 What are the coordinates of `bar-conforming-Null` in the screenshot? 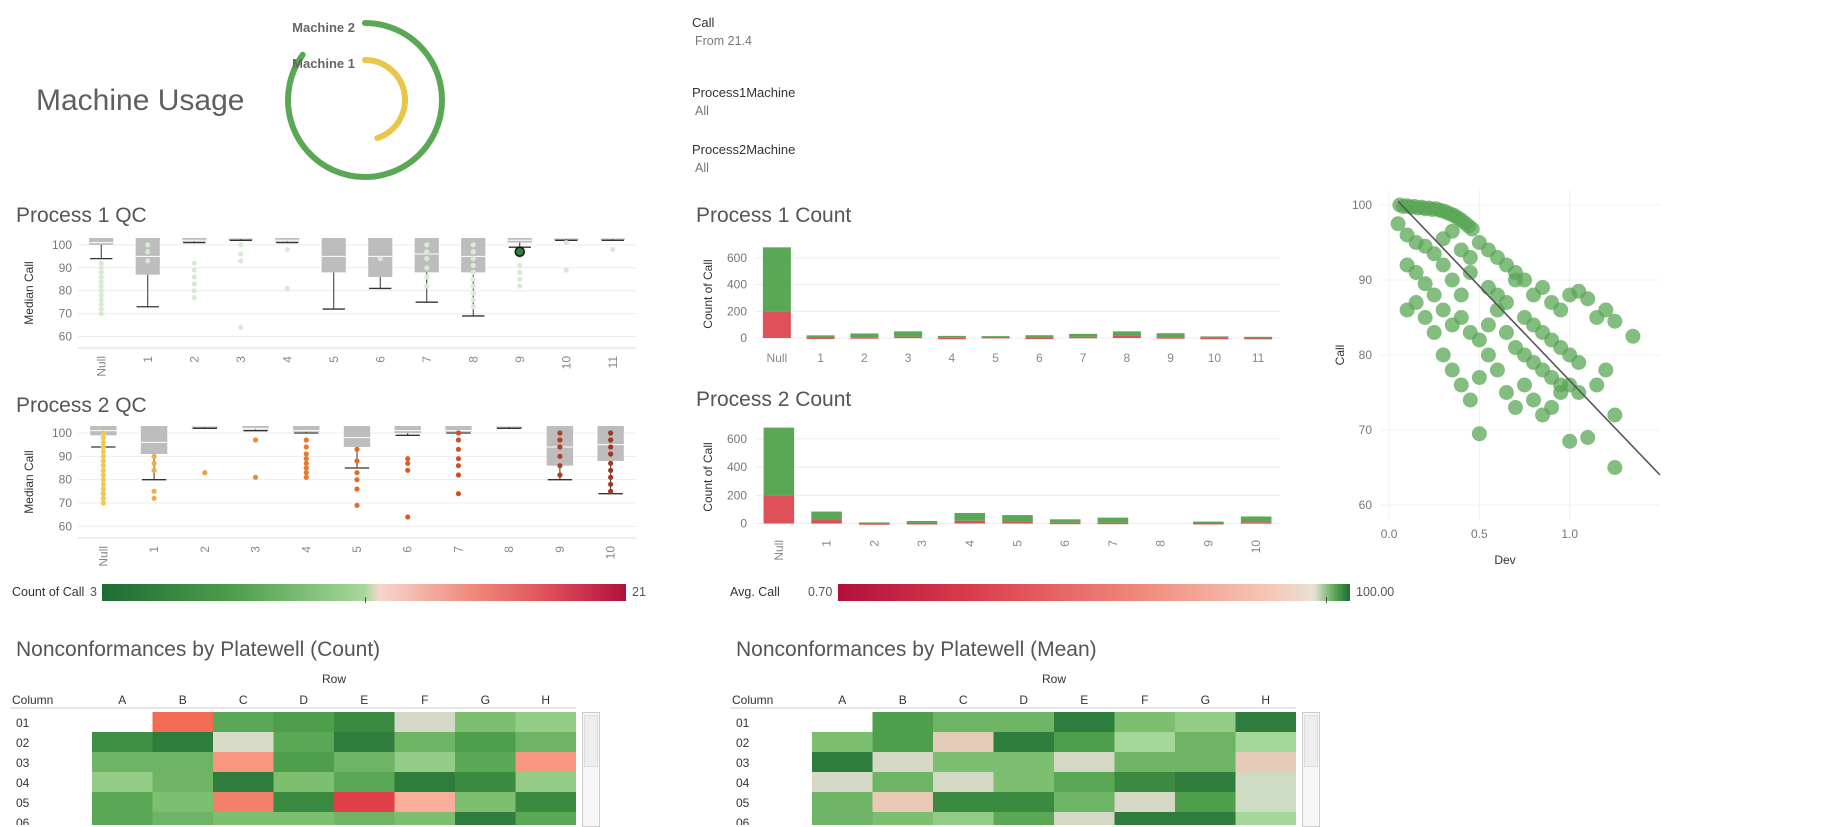 It's located at (776, 279).